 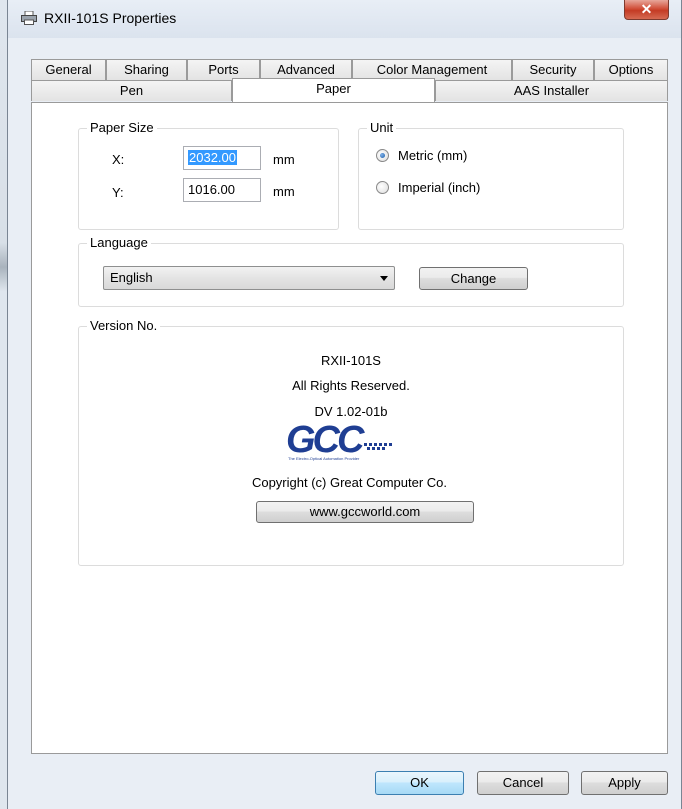 I want to click on tab-color-management: Color Management, so click(x=432, y=69).